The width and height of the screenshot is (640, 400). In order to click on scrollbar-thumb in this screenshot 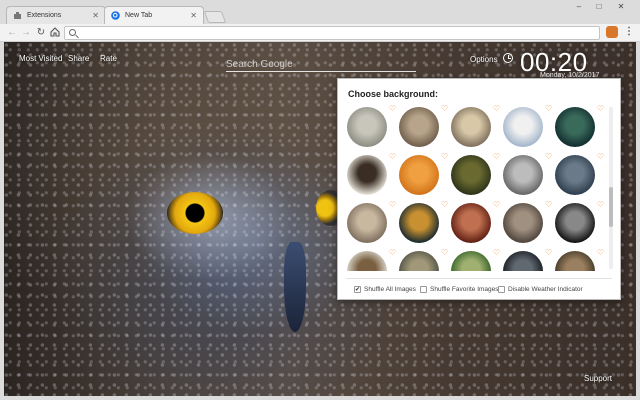, I will do `click(611, 207)`.